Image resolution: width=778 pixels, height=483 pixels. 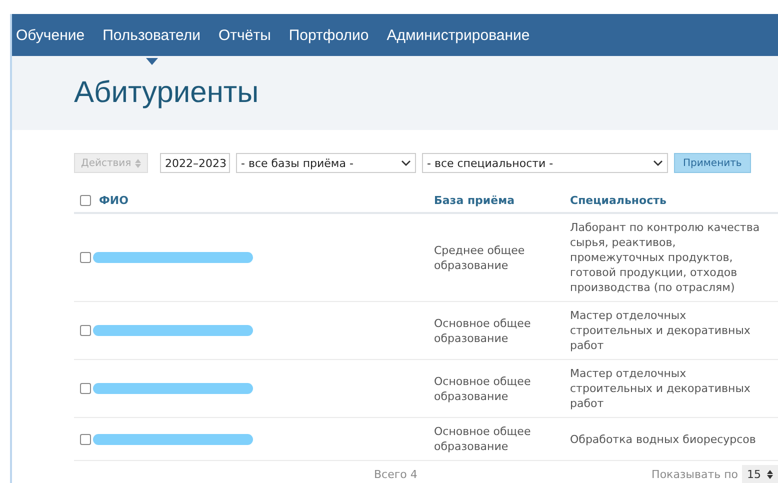 What do you see at coordinates (695, 474) in the screenshot?
I see `per-page-label: Показывать по` at bounding box center [695, 474].